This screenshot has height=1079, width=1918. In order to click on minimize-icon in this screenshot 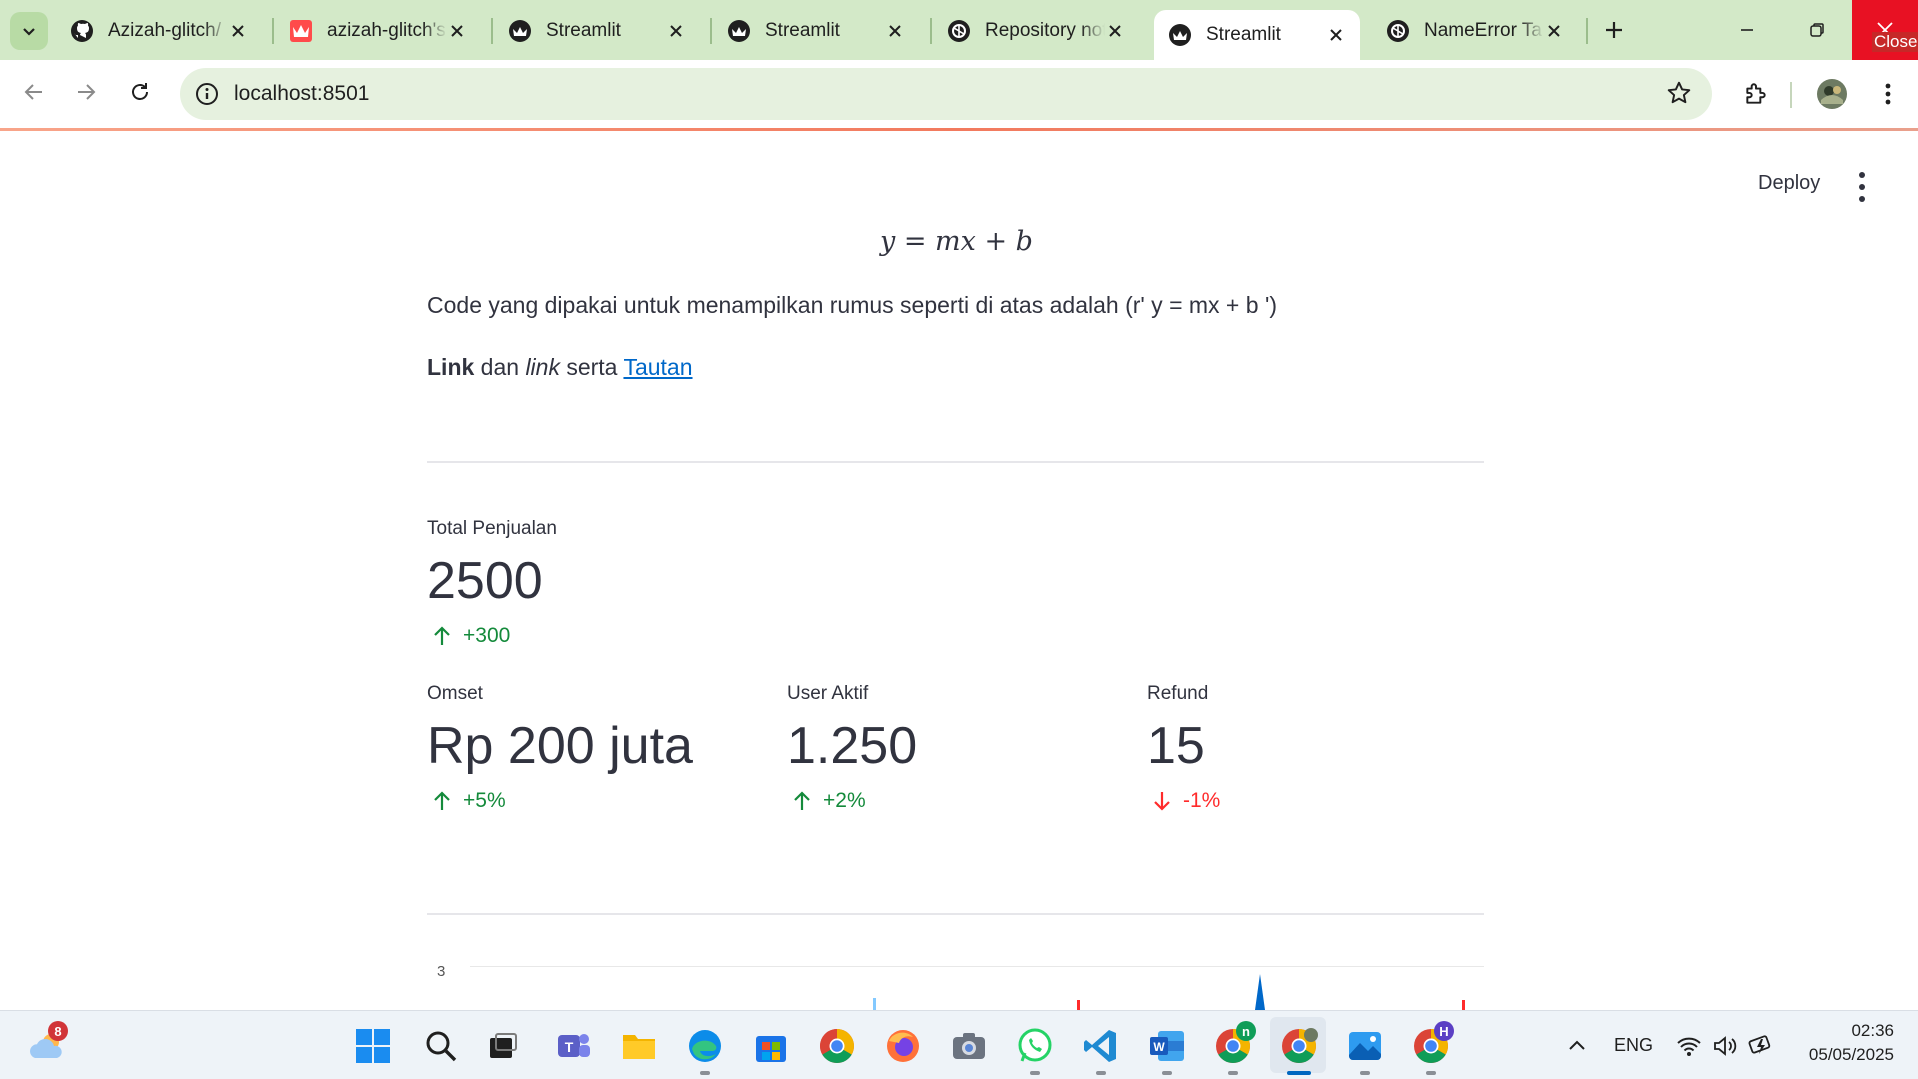, I will do `click(1747, 30)`.